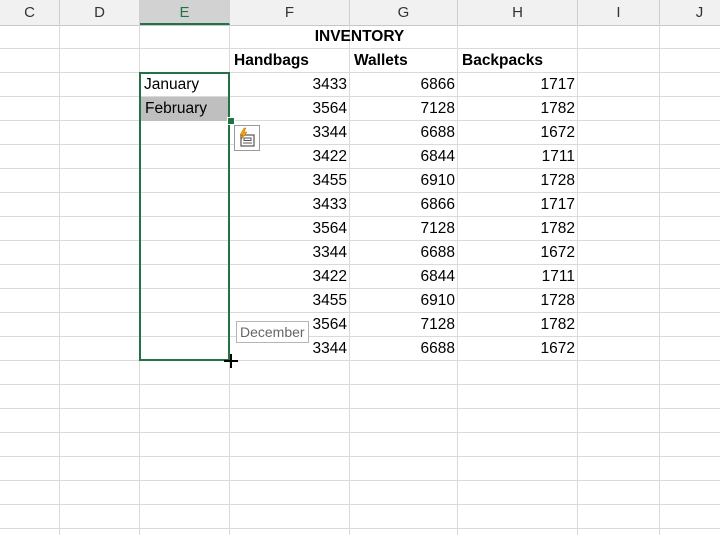  Describe the element at coordinates (518, 12) in the screenshot. I see `column-header-h: H` at that location.